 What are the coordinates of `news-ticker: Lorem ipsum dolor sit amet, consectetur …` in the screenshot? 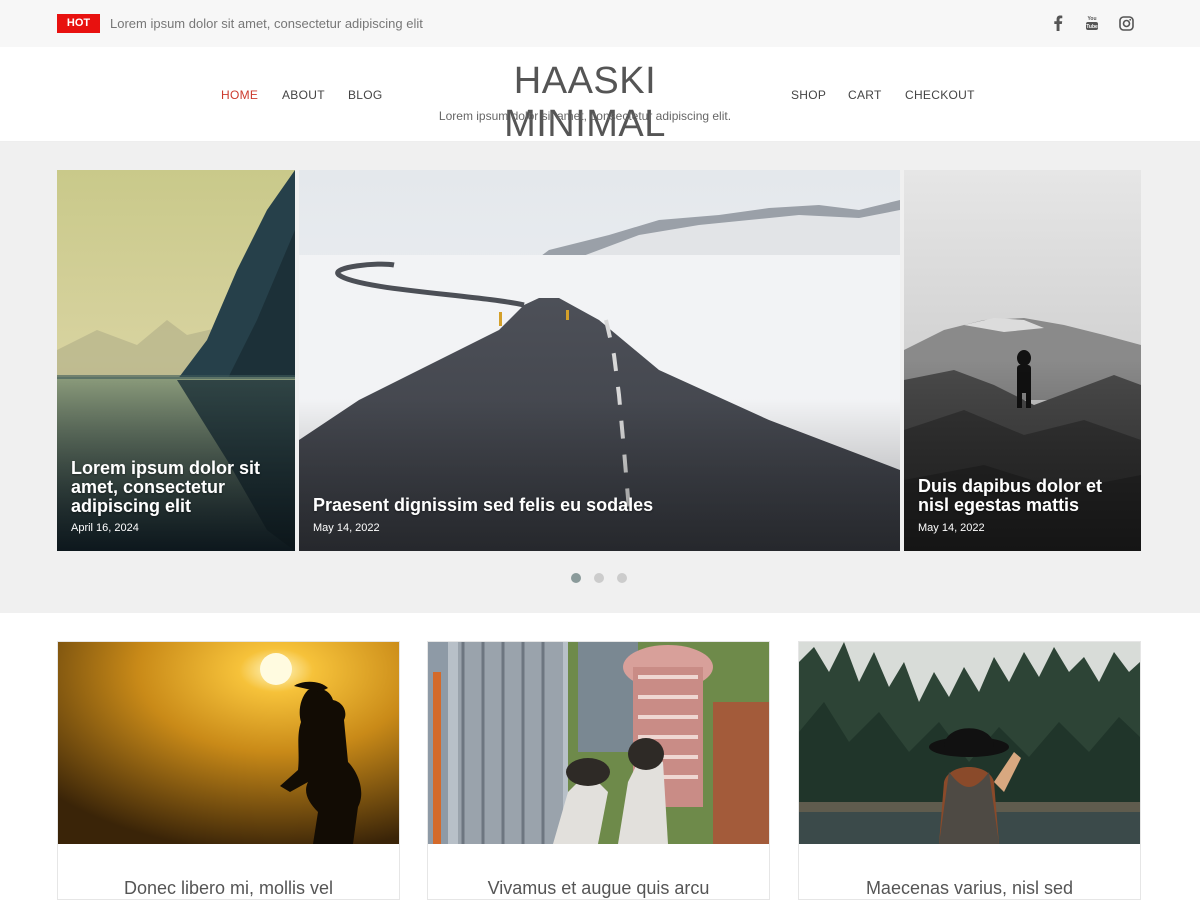 It's located at (266, 23).